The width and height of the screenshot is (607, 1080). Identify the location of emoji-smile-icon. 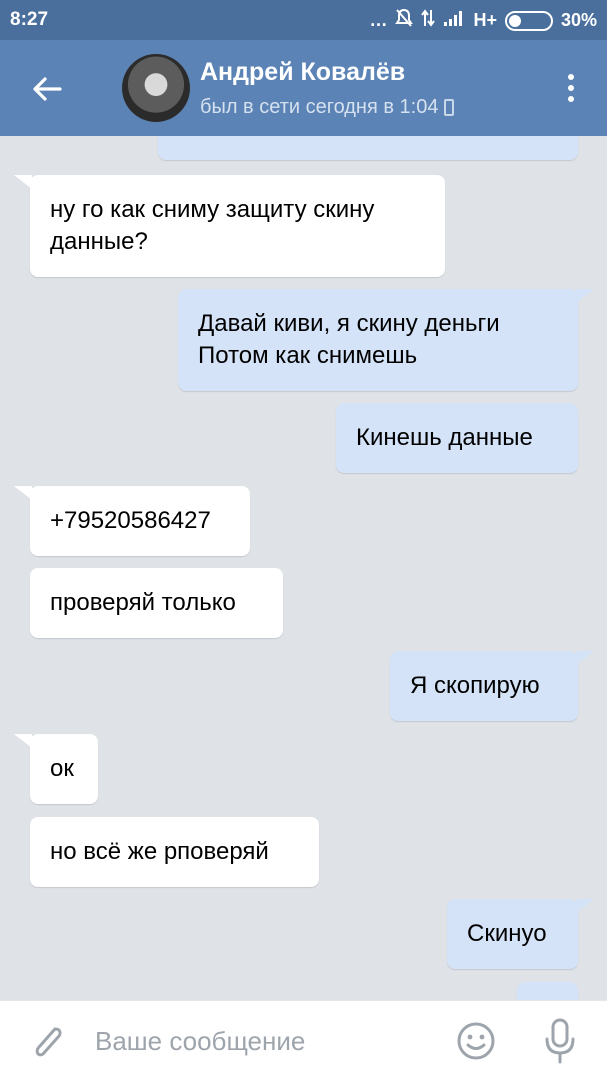
(476, 1041).